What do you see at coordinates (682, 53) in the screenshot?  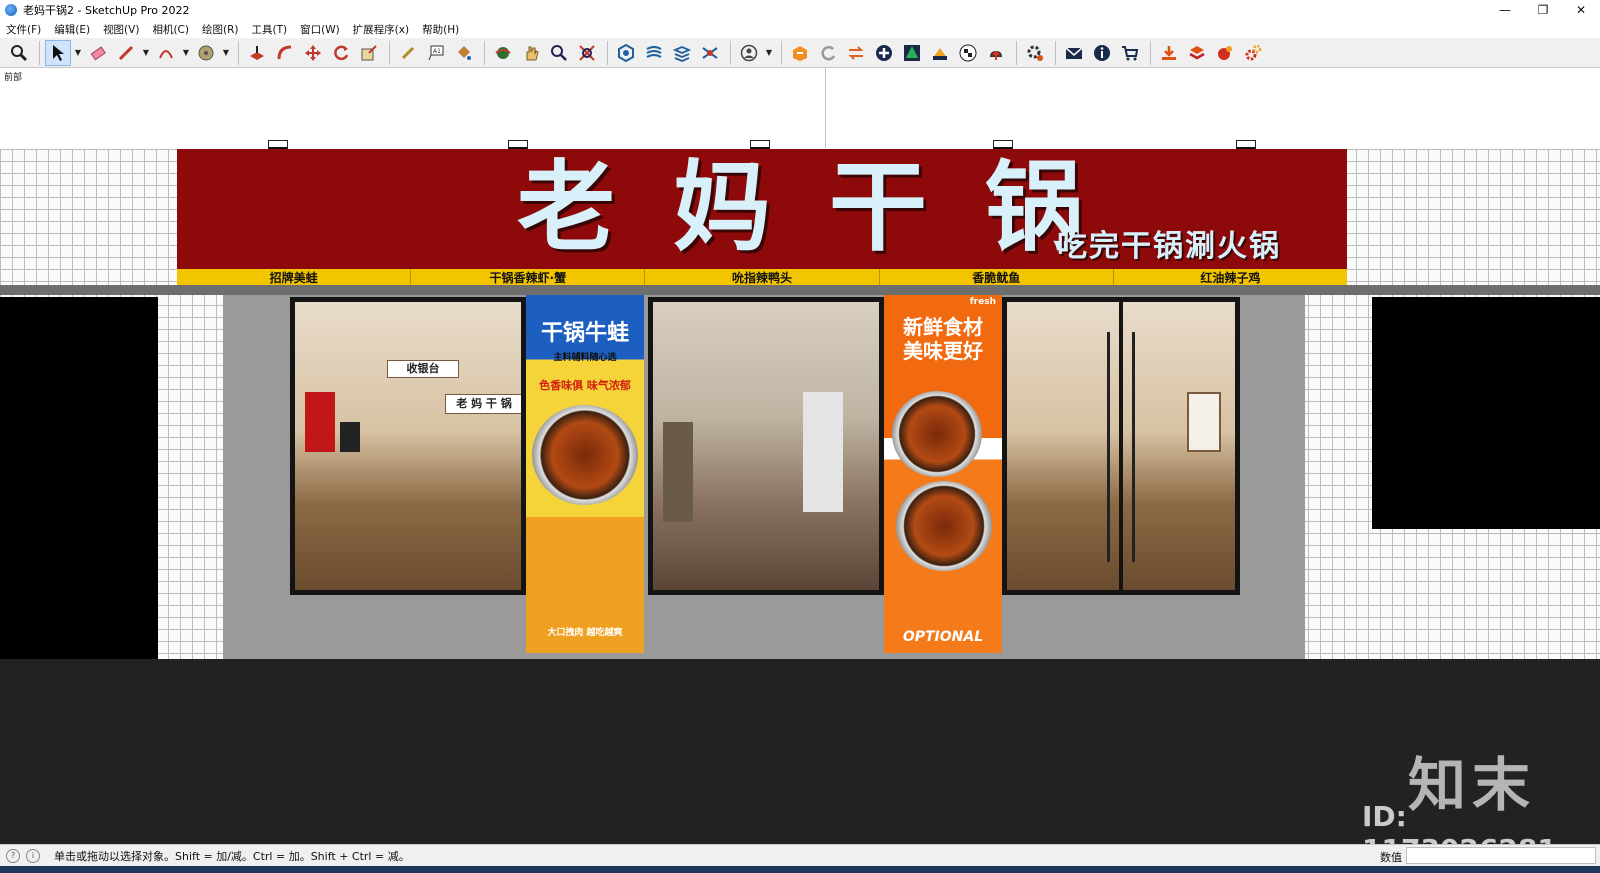 I see `layers-icon` at bounding box center [682, 53].